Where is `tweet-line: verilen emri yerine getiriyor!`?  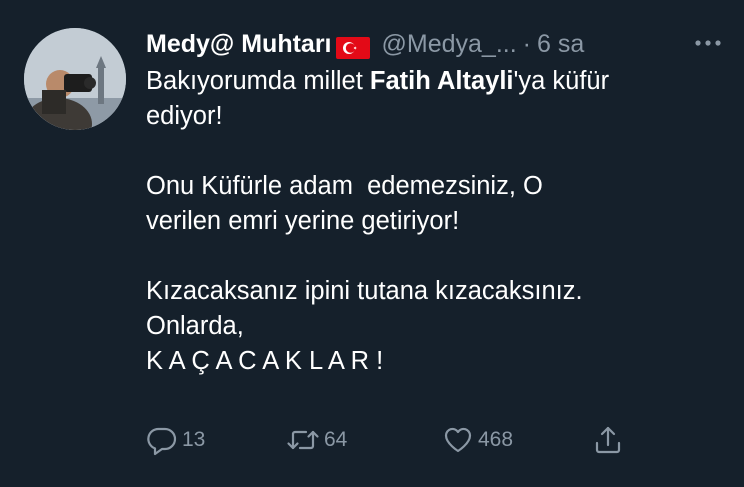
tweet-line: verilen emri yerine getiriyor! is located at coordinates (303, 221).